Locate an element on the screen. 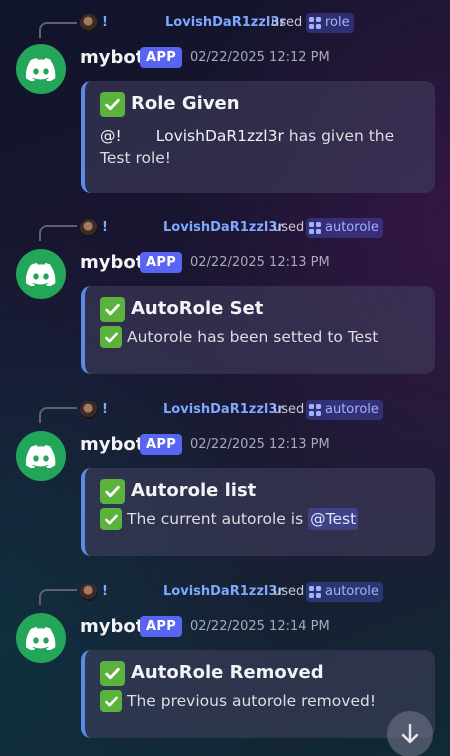 The height and width of the screenshot is (756, 450). embed-description: Autorole has been setted to Test is located at coordinates (261, 337).